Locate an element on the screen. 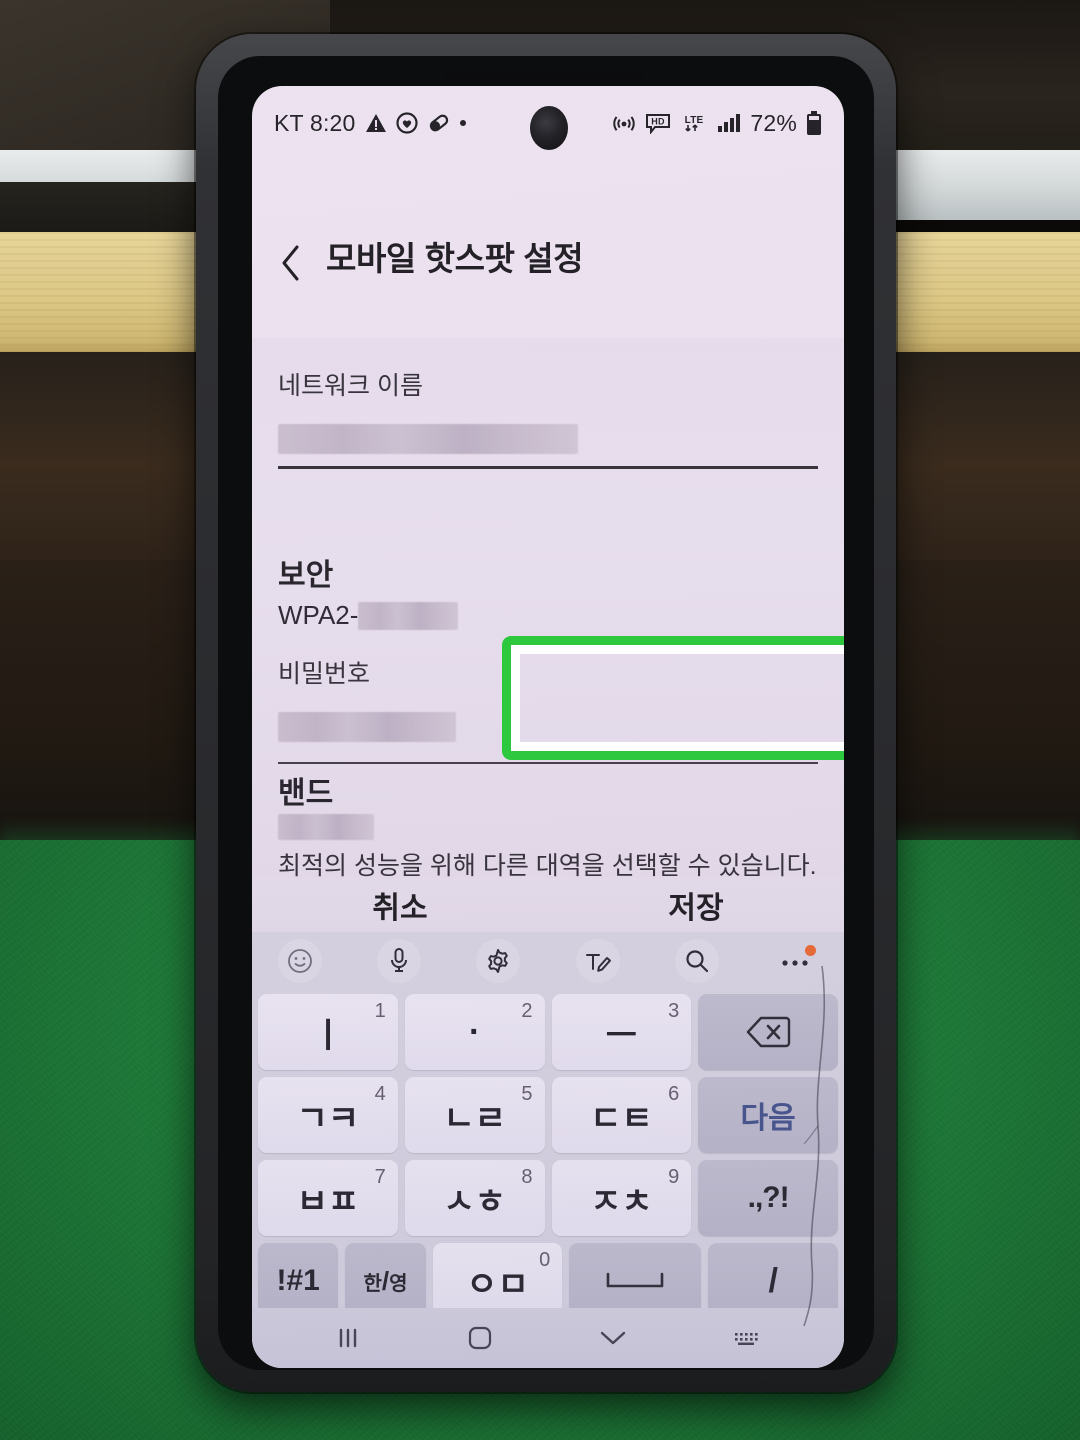  key-vowel-eu: 3 ㅡ is located at coordinates (621, 1032).